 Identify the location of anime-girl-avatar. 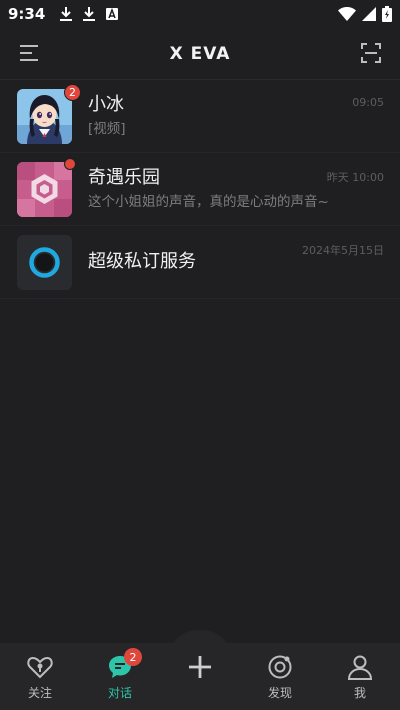
(44, 116).